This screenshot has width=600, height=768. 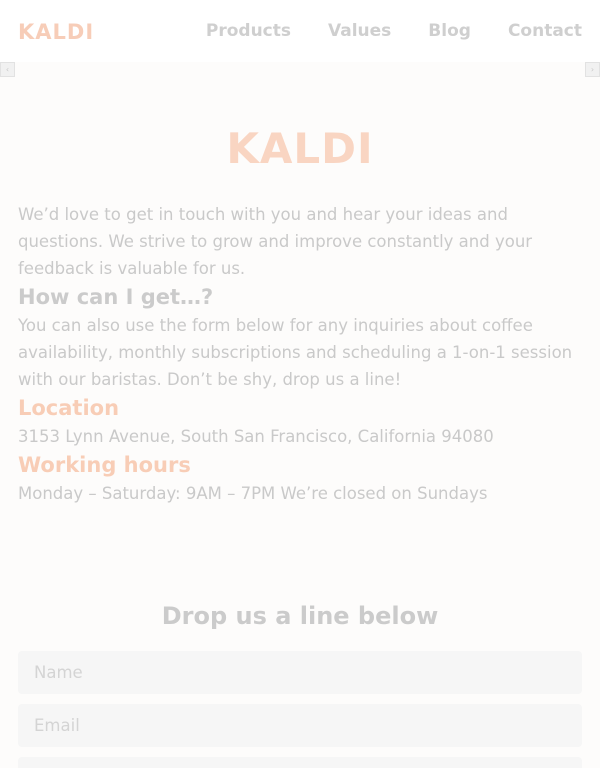 I want to click on nav-link-products: Products, so click(x=248, y=31).